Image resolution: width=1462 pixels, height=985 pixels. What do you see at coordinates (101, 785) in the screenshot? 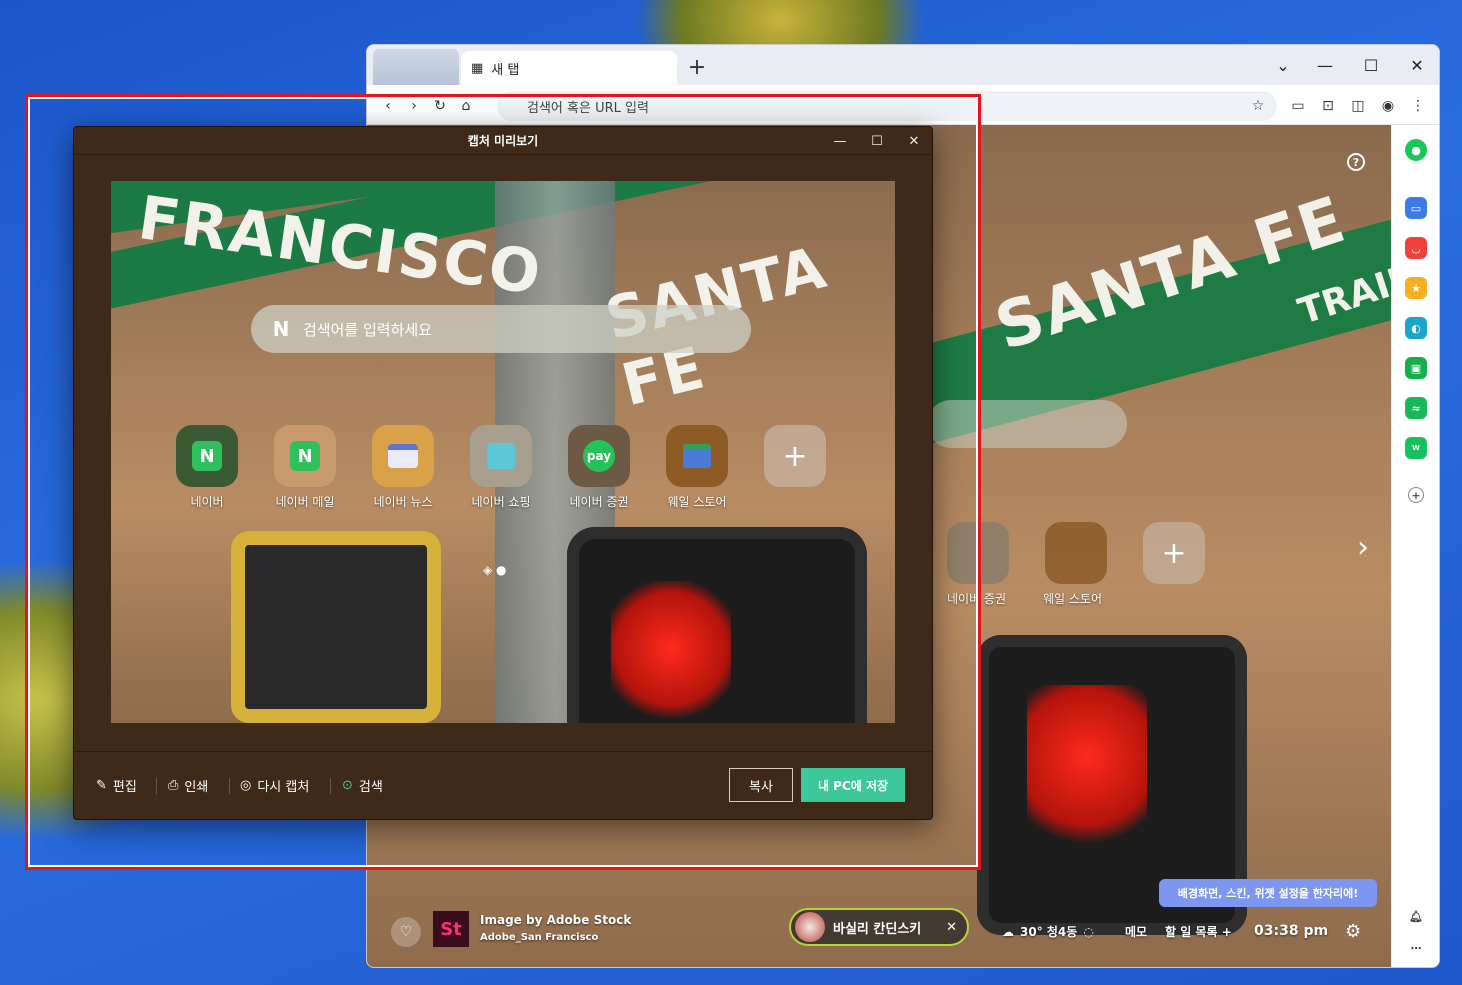
I see `pencil-icon: ✎` at bounding box center [101, 785].